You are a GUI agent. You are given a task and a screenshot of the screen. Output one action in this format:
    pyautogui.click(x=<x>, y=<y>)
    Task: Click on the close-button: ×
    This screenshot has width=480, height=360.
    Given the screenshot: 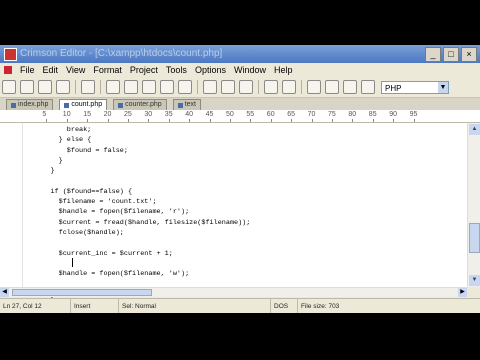 What is the action you would take?
    pyautogui.click(x=469, y=54)
    